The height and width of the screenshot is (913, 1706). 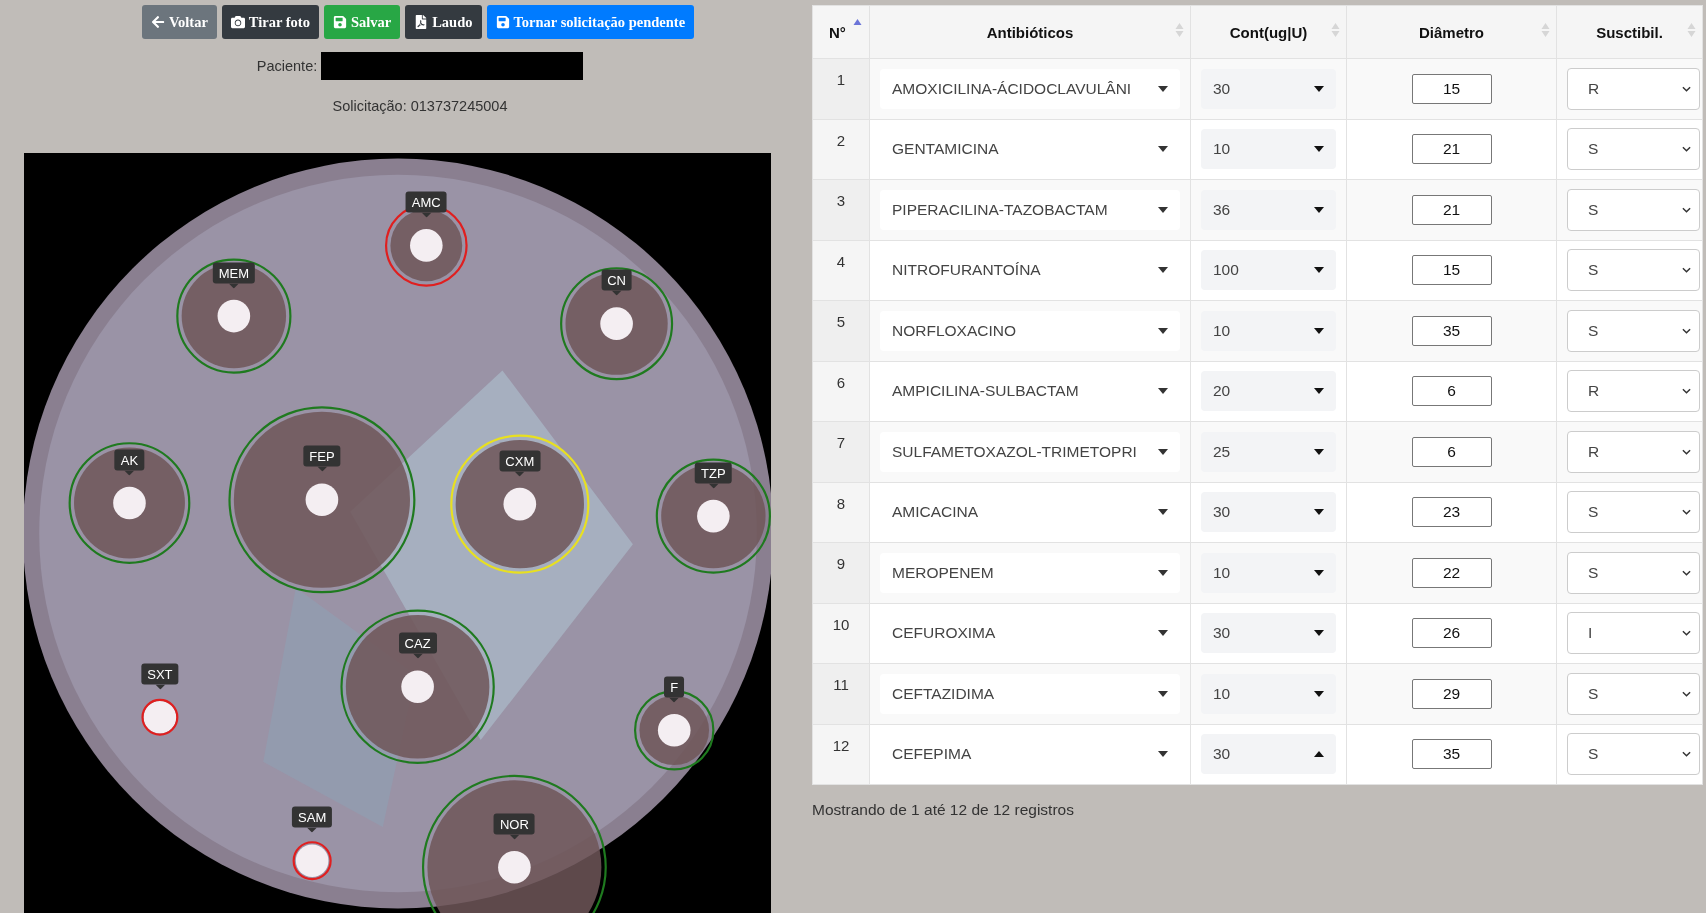 What do you see at coordinates (841, 572) in the screenshot?
I see `row-number: 9` at bounding box center [841, 572].